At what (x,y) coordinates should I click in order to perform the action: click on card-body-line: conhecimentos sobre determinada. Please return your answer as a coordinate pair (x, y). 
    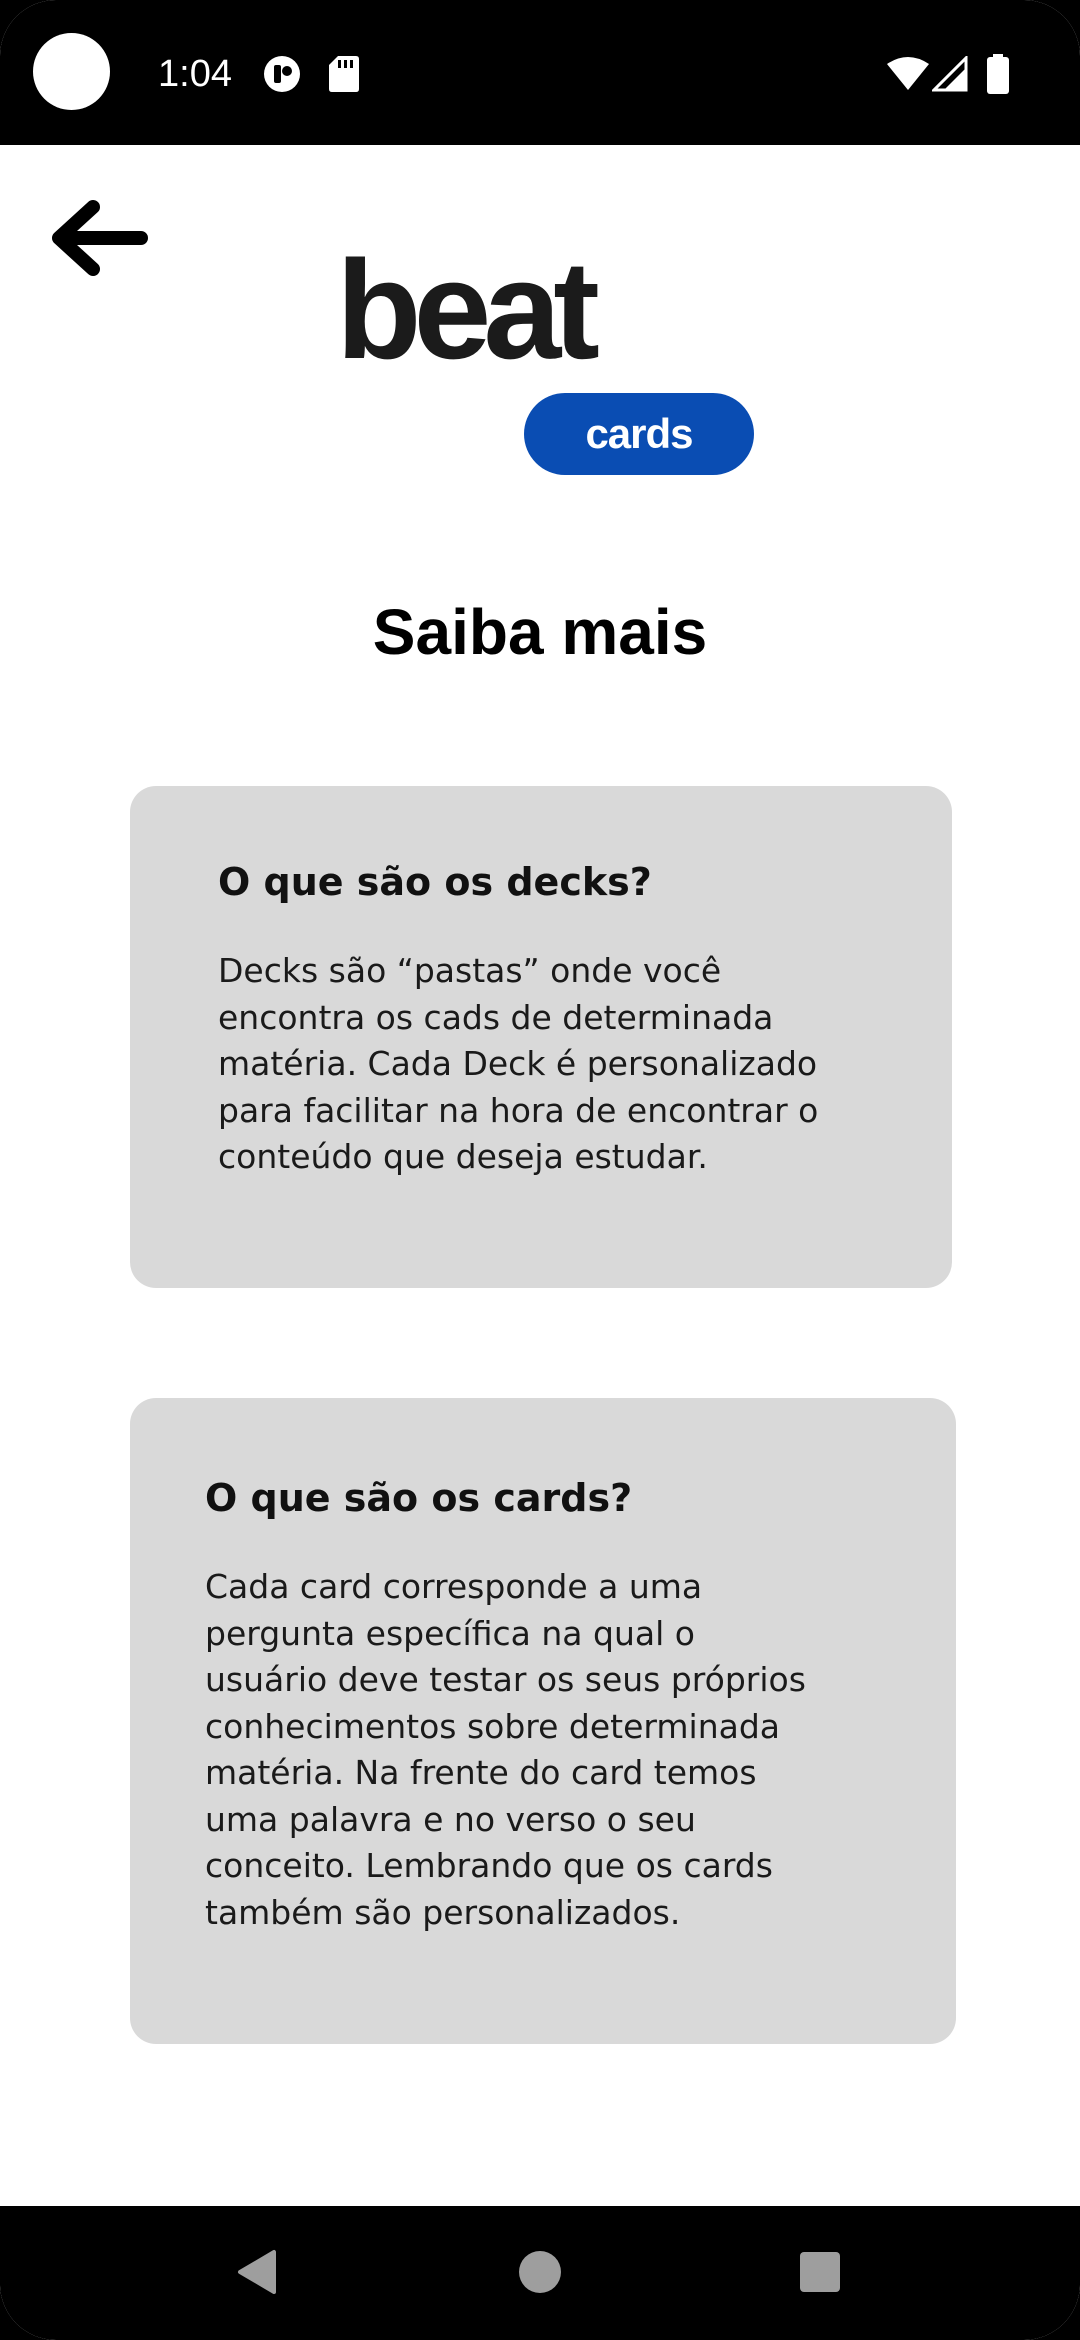
    Looking at the image, I should click on (493, 1726).